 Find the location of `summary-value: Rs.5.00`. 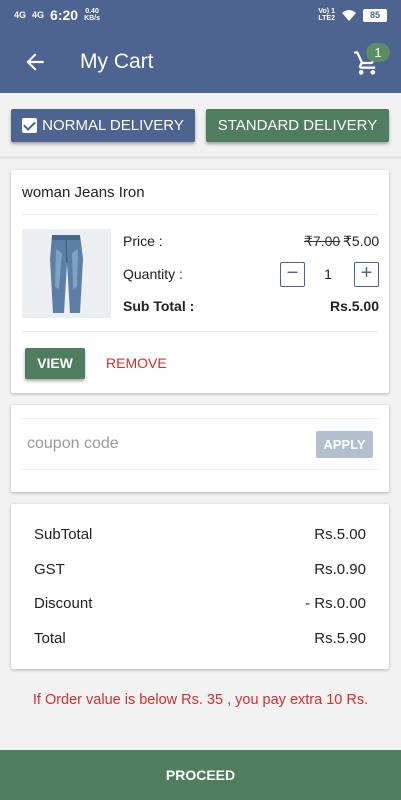

summary-value: Rs.5.00 is located at coordinates (340, 534).